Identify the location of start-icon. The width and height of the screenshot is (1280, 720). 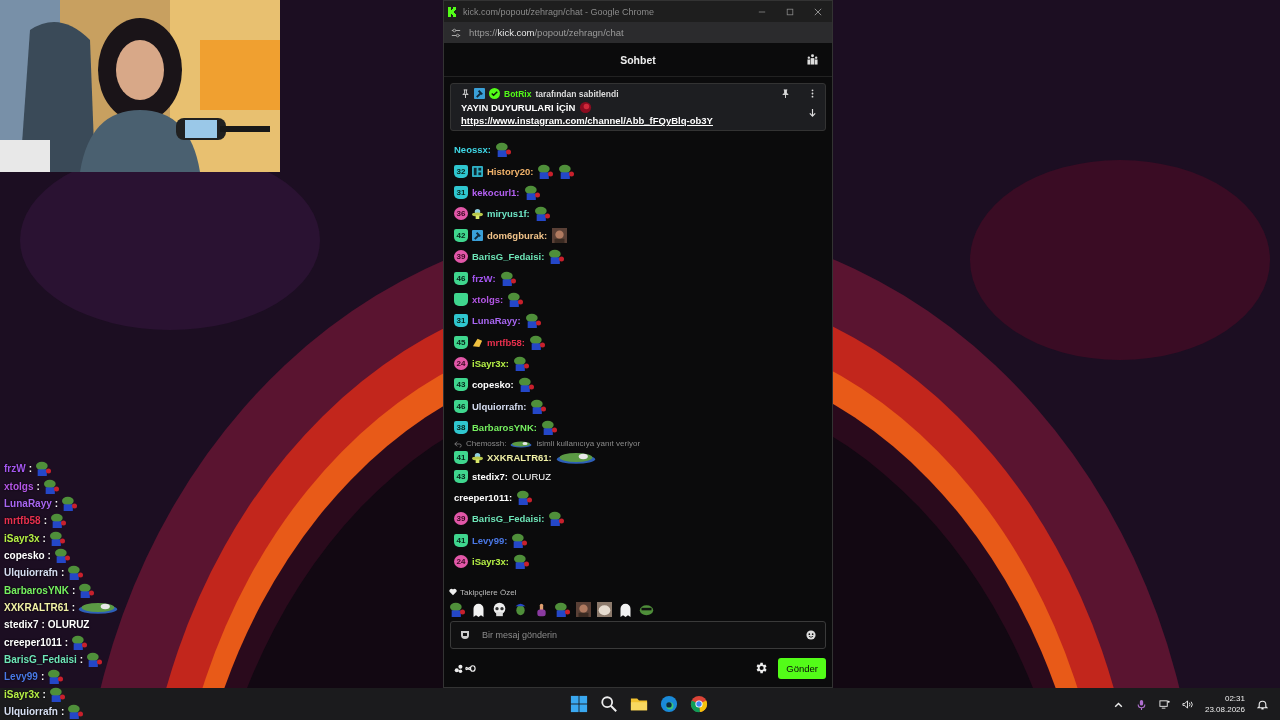
(579, 704).